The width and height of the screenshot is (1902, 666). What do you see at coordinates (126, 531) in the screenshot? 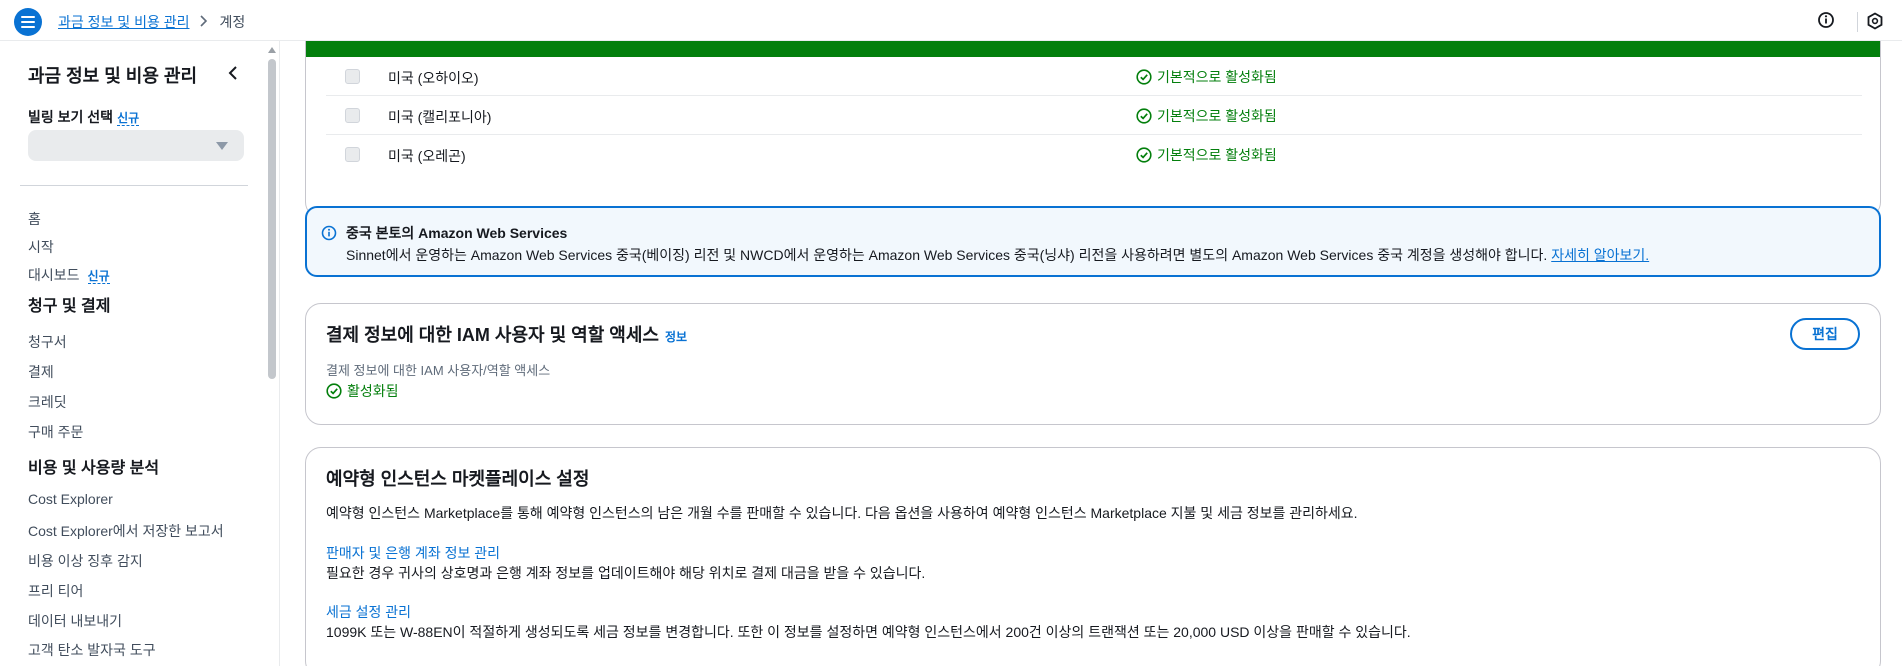
I see `sidebar-item-saved-reports: Cost Explorer에서 저장한 보고서` at bounding box center [126, 531].